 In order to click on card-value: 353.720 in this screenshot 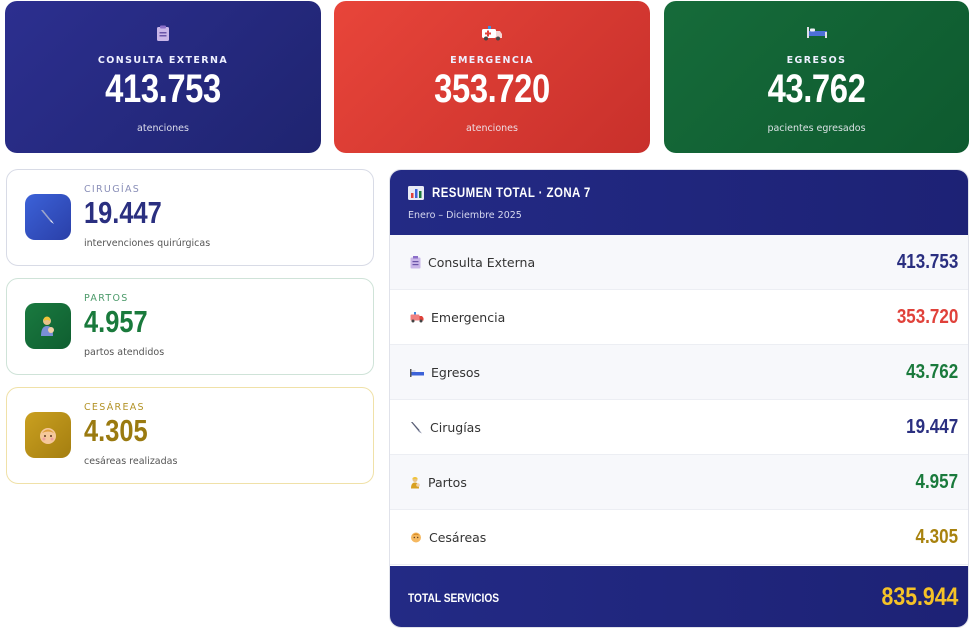, I will do `click(492, 89)`.